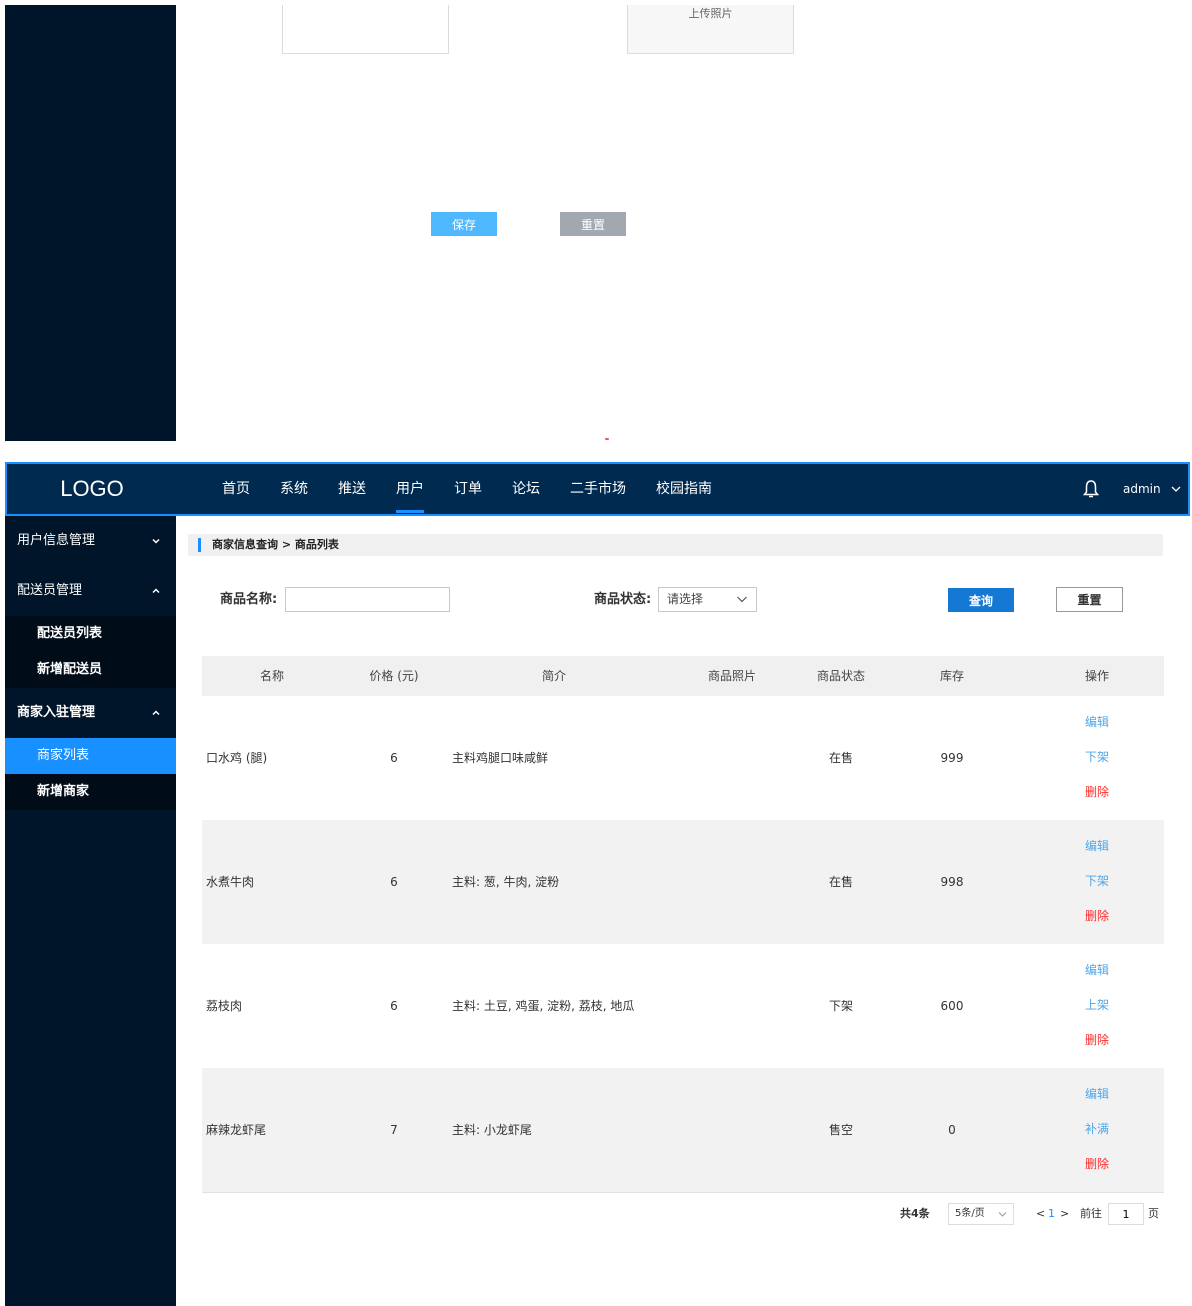 This screenshot has width=1192, height=1306. I want to click on next-page-icon: >, so click(1064, 1214).